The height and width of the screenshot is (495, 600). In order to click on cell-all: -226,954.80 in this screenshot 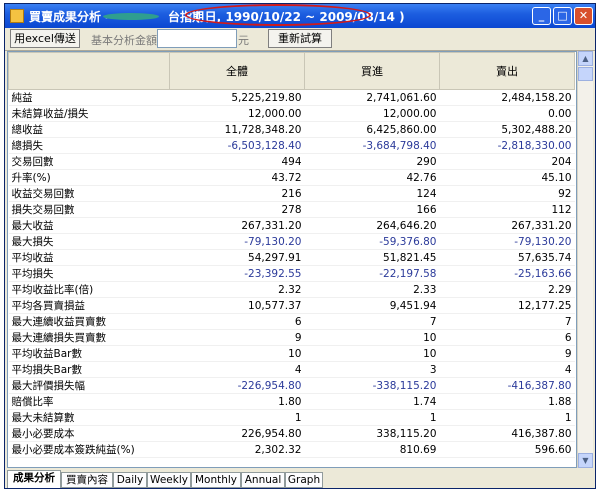, I will do `click(237, 385)`.